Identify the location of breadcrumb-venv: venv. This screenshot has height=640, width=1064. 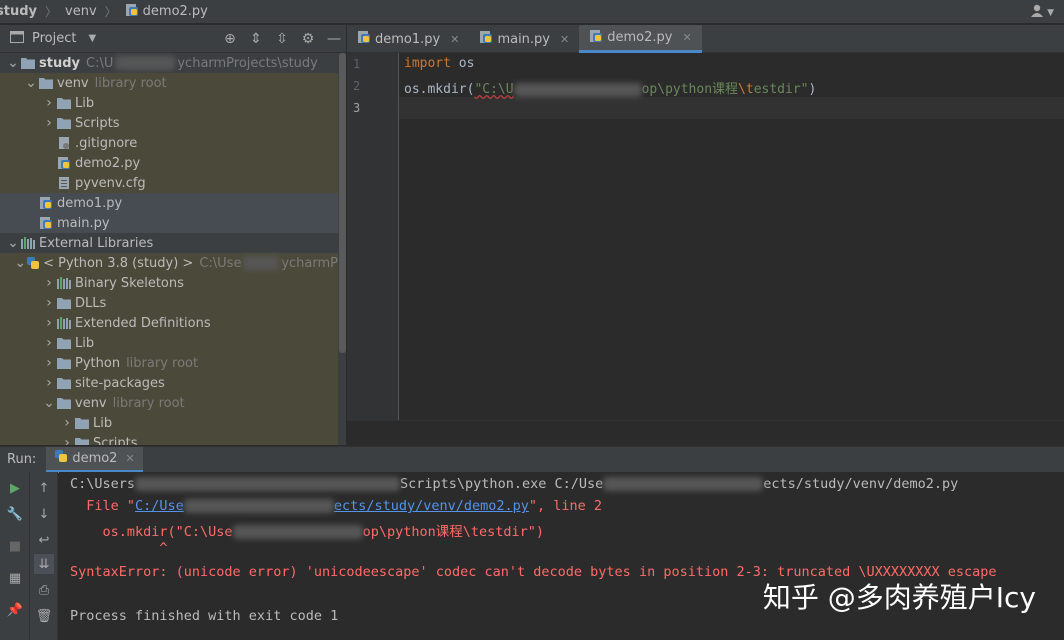
(81, 11).